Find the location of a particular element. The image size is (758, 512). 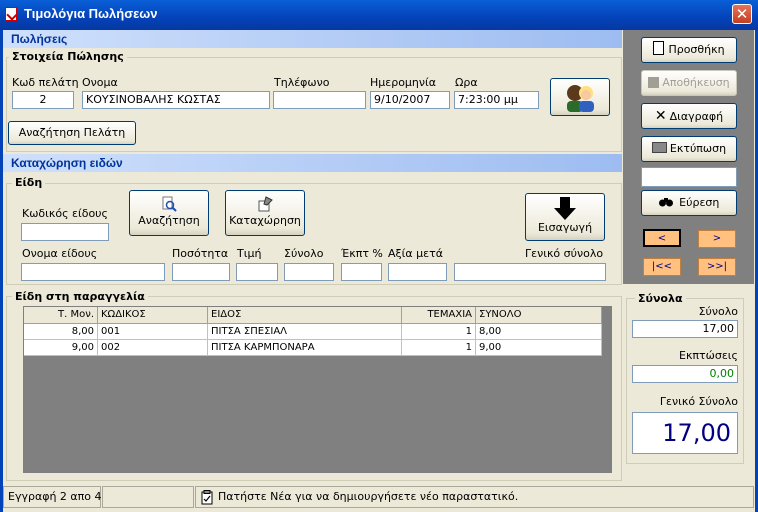

print-button-label: Εκτύπωση is located at coordinates (698, 148).